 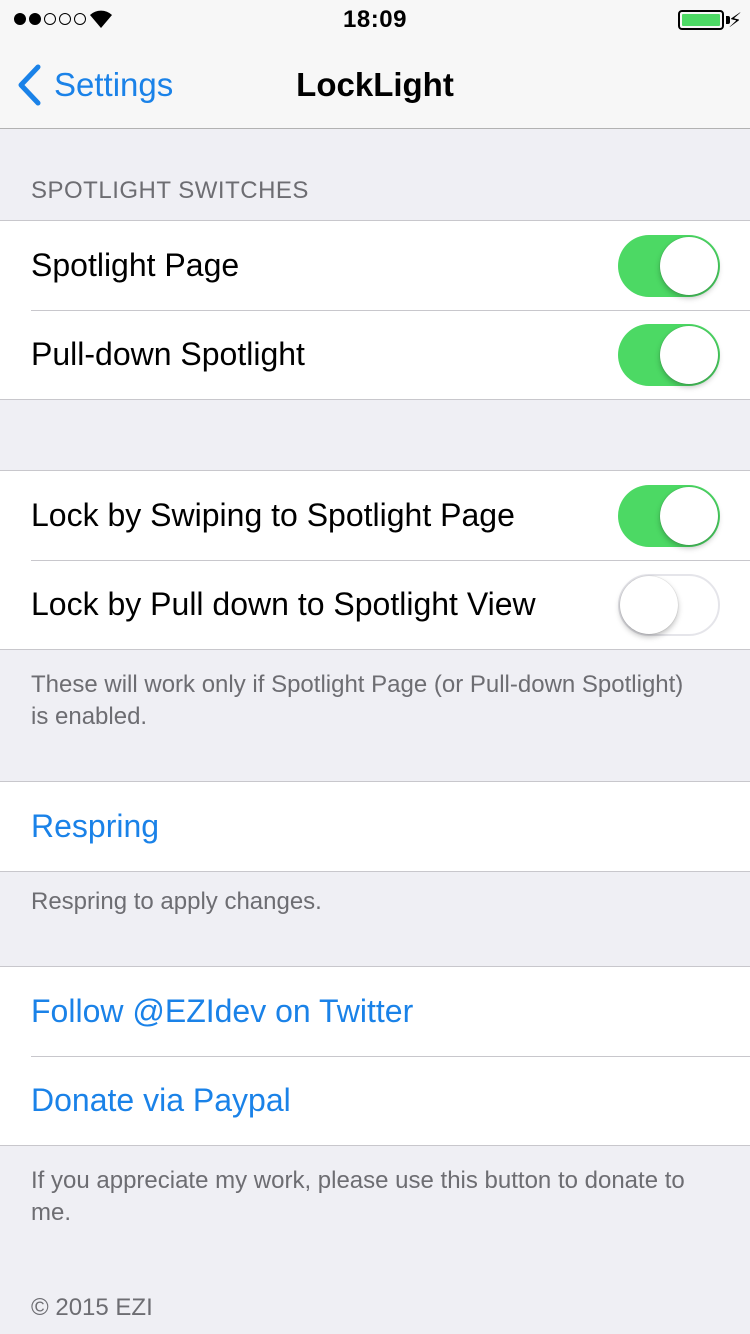 What do you see at coordinates (176, 901) in the screenshot?
I see `respring-footer-note: Respring to apply changes.` at bounding box center [176, 901].